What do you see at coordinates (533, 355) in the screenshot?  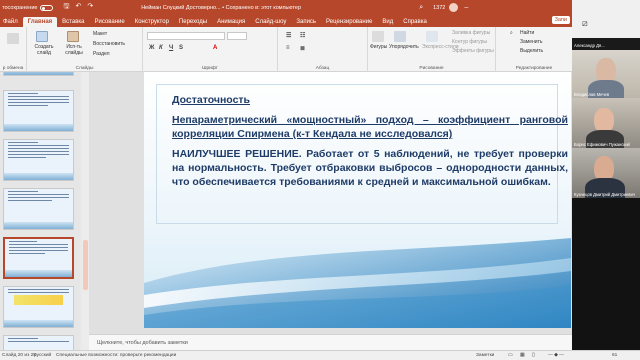 I see `reading-view-icon: ▯` at bounding box center [533, 355].